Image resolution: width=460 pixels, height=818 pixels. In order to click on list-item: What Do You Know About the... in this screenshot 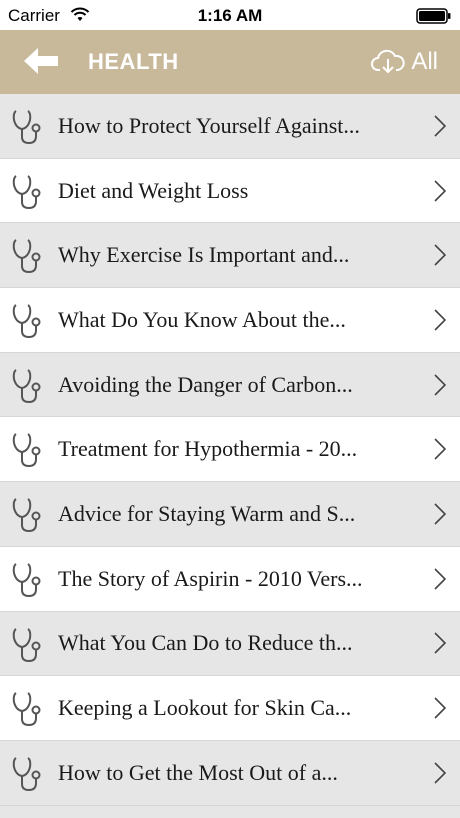, I will do `click(230, 320)`.